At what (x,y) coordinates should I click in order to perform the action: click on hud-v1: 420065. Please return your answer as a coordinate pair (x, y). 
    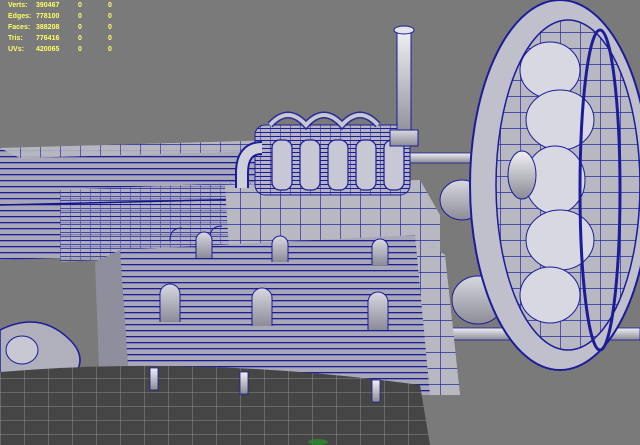
    Looking at the image, I should click on (48, 49).